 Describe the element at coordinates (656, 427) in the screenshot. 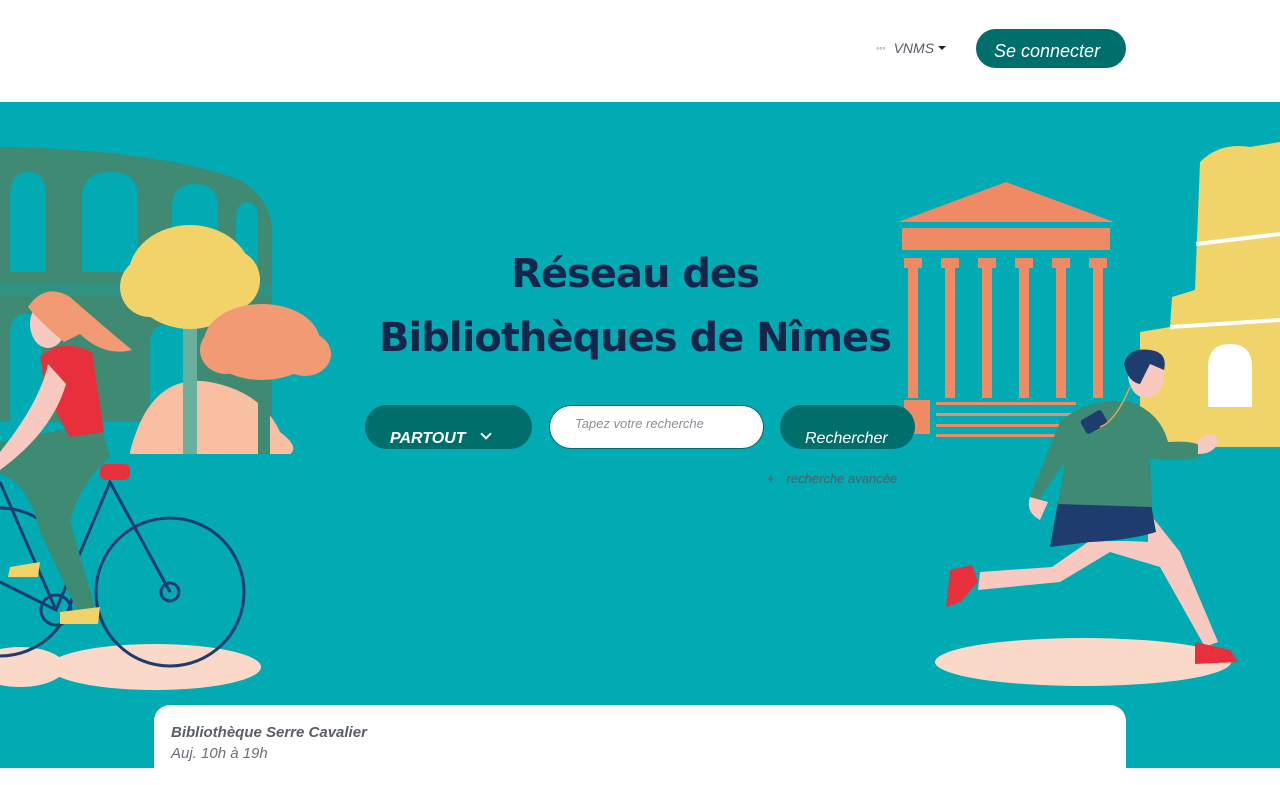

I see `search-input` at that location.